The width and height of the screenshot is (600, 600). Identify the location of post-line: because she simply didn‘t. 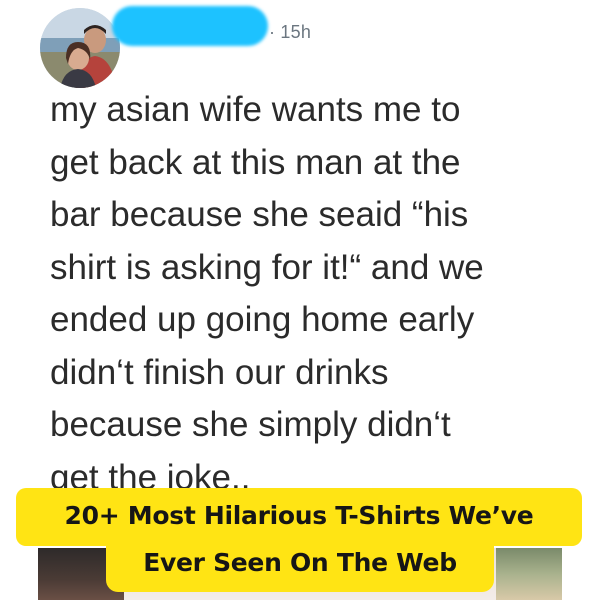
(250, 424).